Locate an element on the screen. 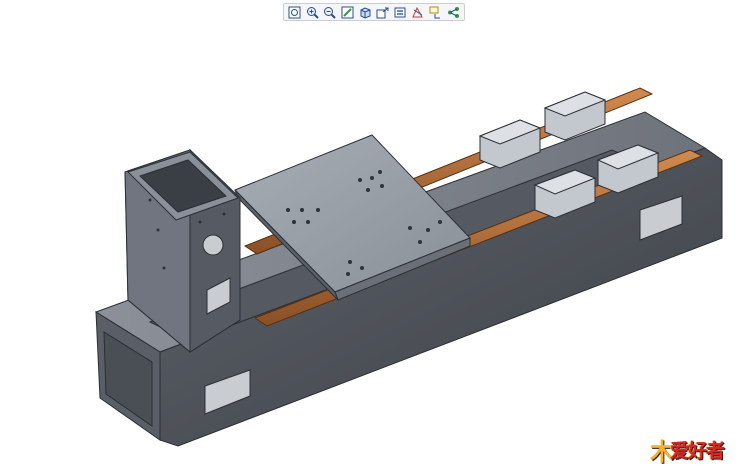  layers-icon is located at coordinates (400, 12).